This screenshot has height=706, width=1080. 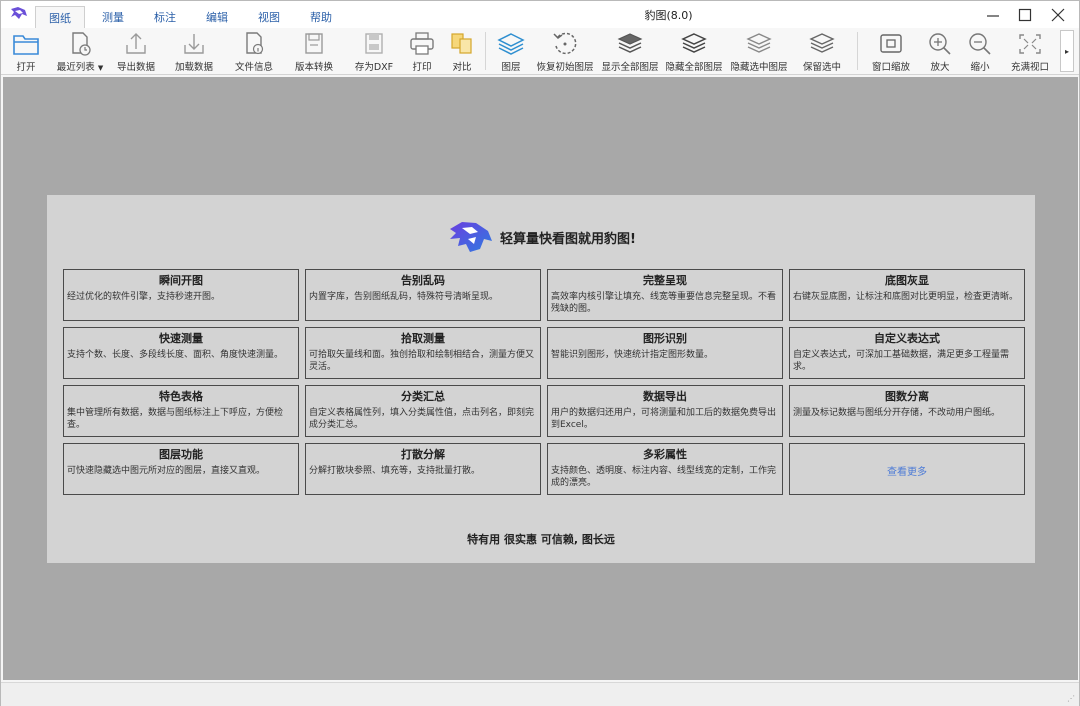 I want to click on upload-icon, so click(x=136, y=43).